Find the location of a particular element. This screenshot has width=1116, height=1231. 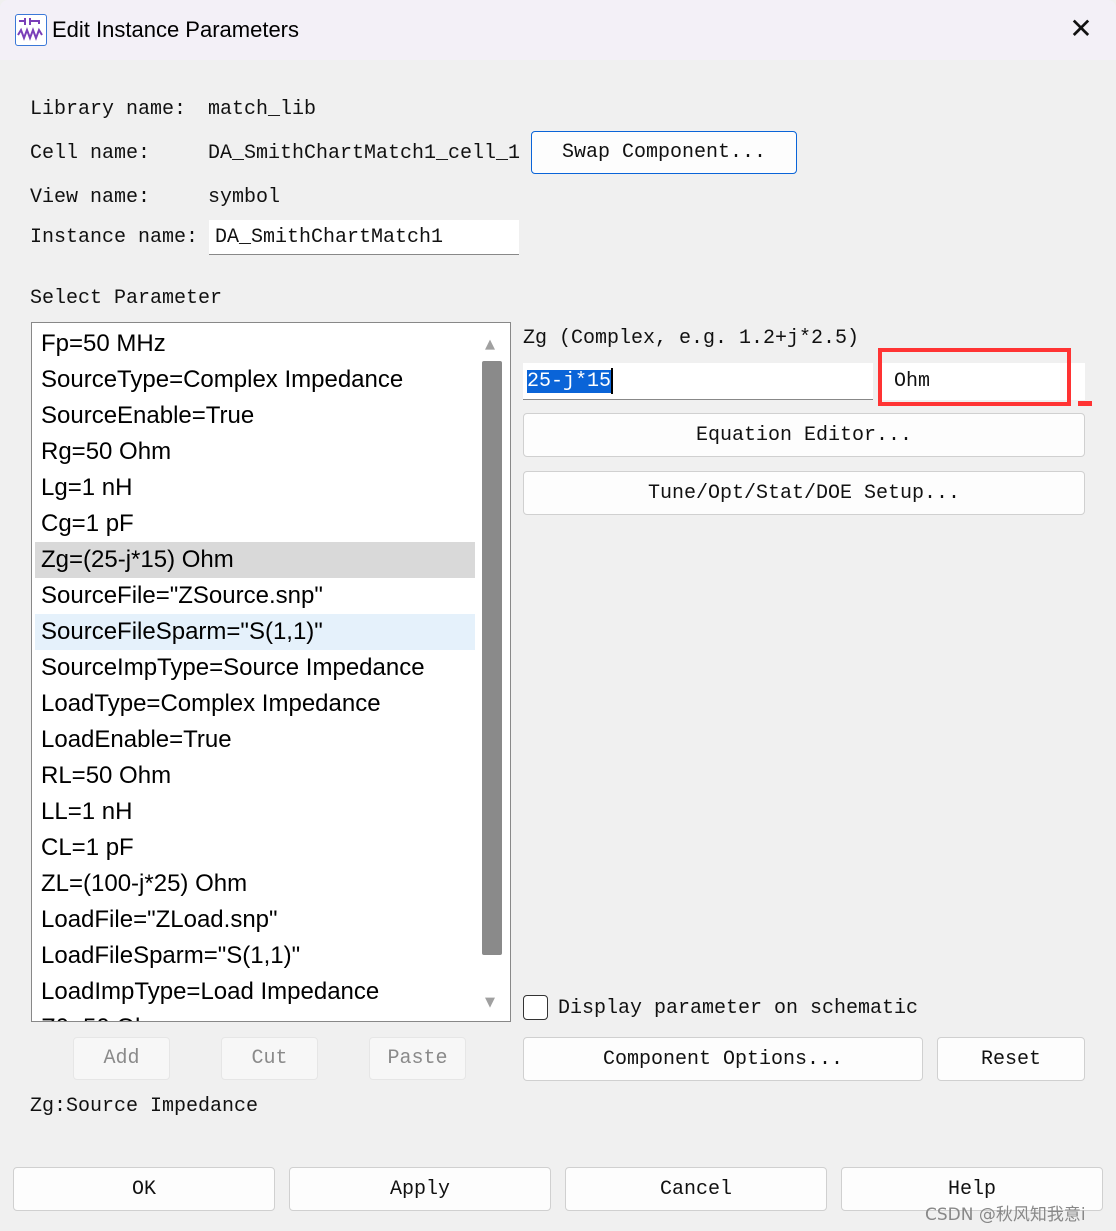

cut-button: Cut is located at coordinates (269, 1058).